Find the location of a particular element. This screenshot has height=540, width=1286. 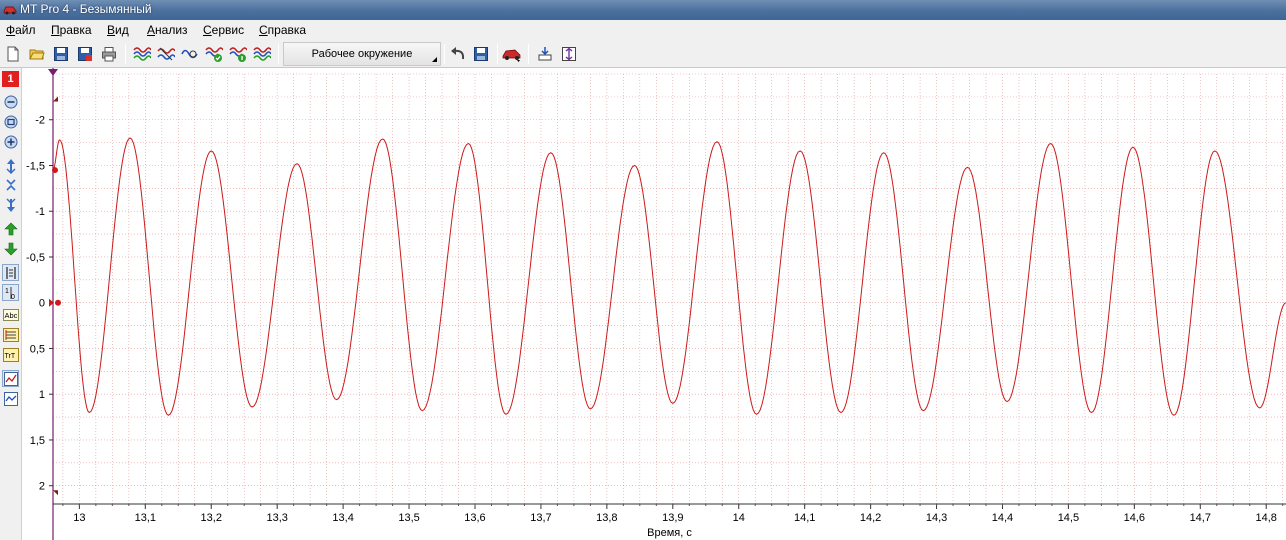

menu-help: Справка is located at coordinates (282, 30).